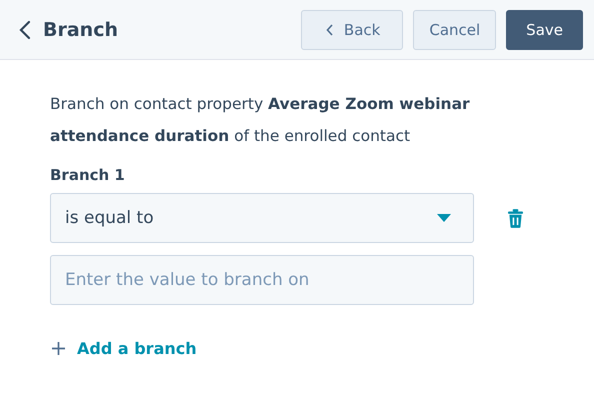 The height and width of the screenshot is (419, 594). What do you see at coordinates (58, 348) in the screenshot?
I see `plus-icon` at bounding box center [58, 348].